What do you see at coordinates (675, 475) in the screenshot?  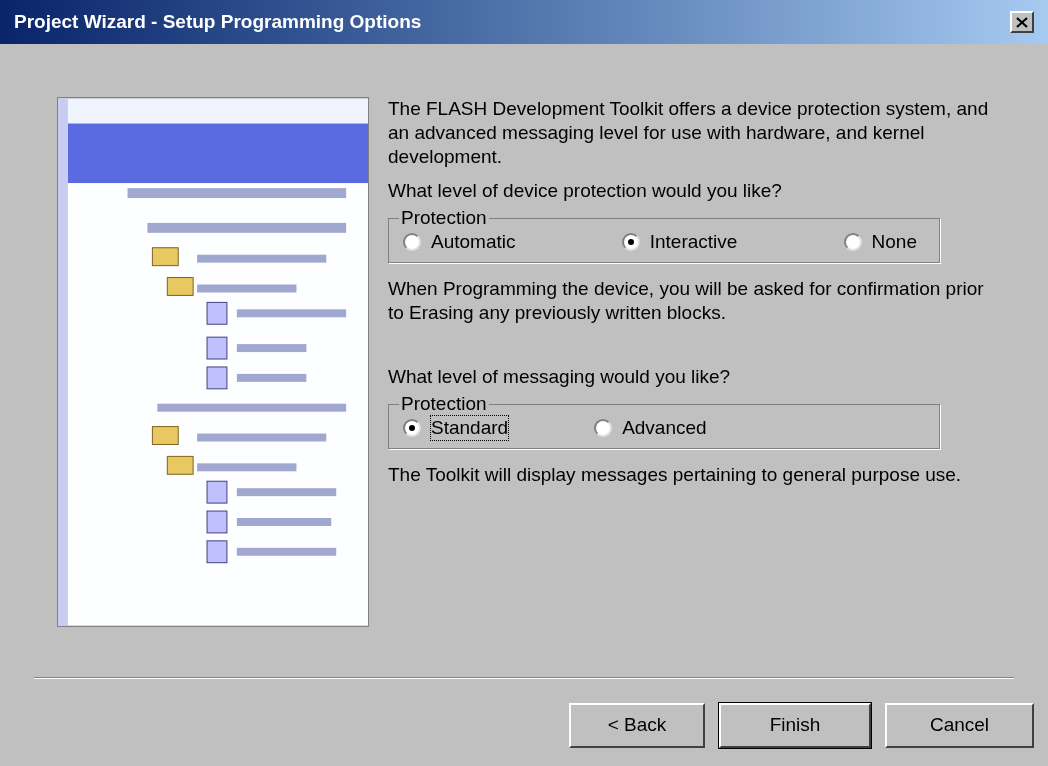 I see `messaging-note: The Toolkit will display messages pertaining to general purpose use.` at bounding box center [675, 475].